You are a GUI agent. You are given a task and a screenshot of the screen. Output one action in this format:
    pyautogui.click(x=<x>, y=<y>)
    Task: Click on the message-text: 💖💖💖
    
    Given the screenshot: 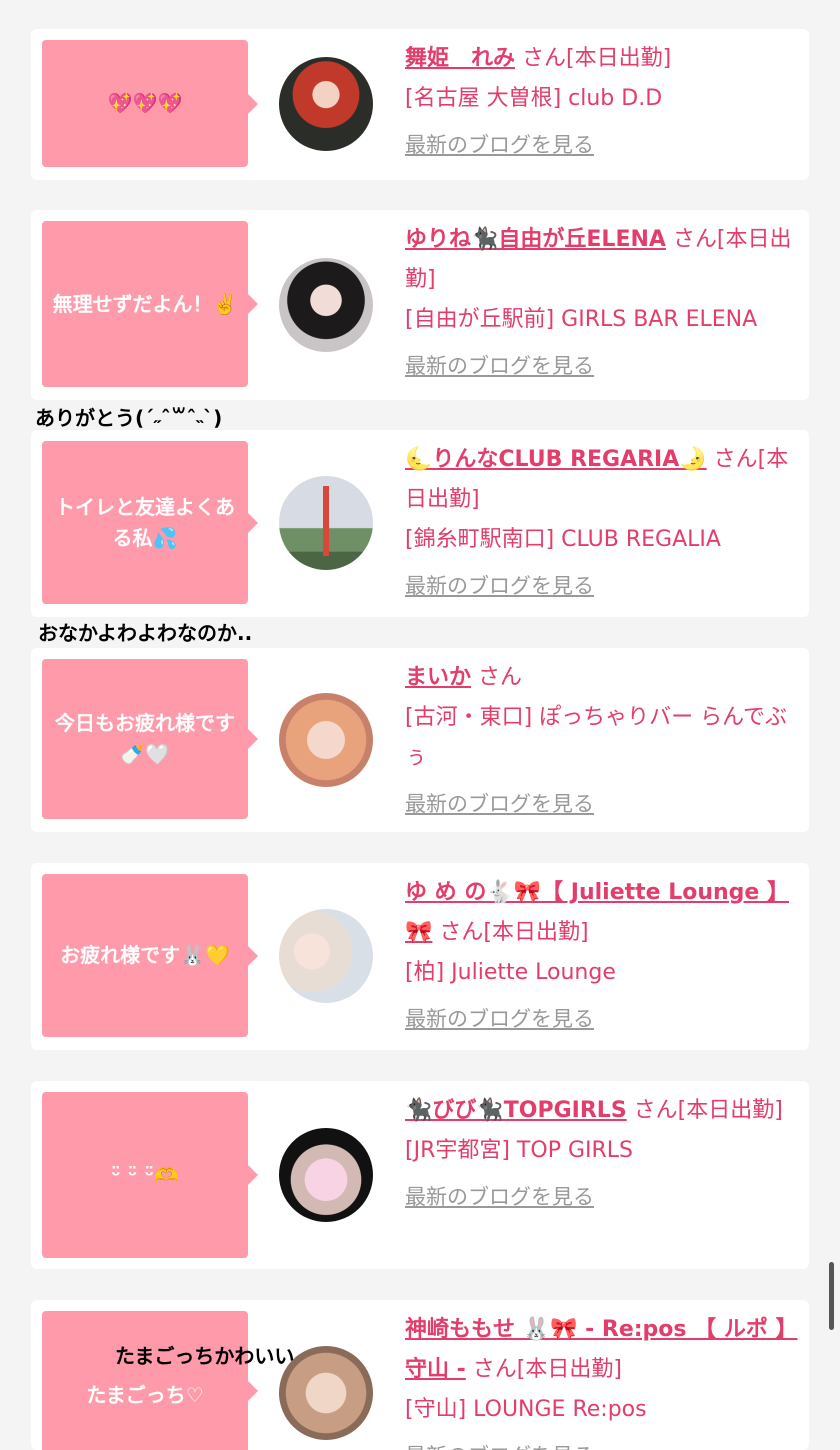 What is the action you would take?
    pyautogui.click(x=145, y=103)
    